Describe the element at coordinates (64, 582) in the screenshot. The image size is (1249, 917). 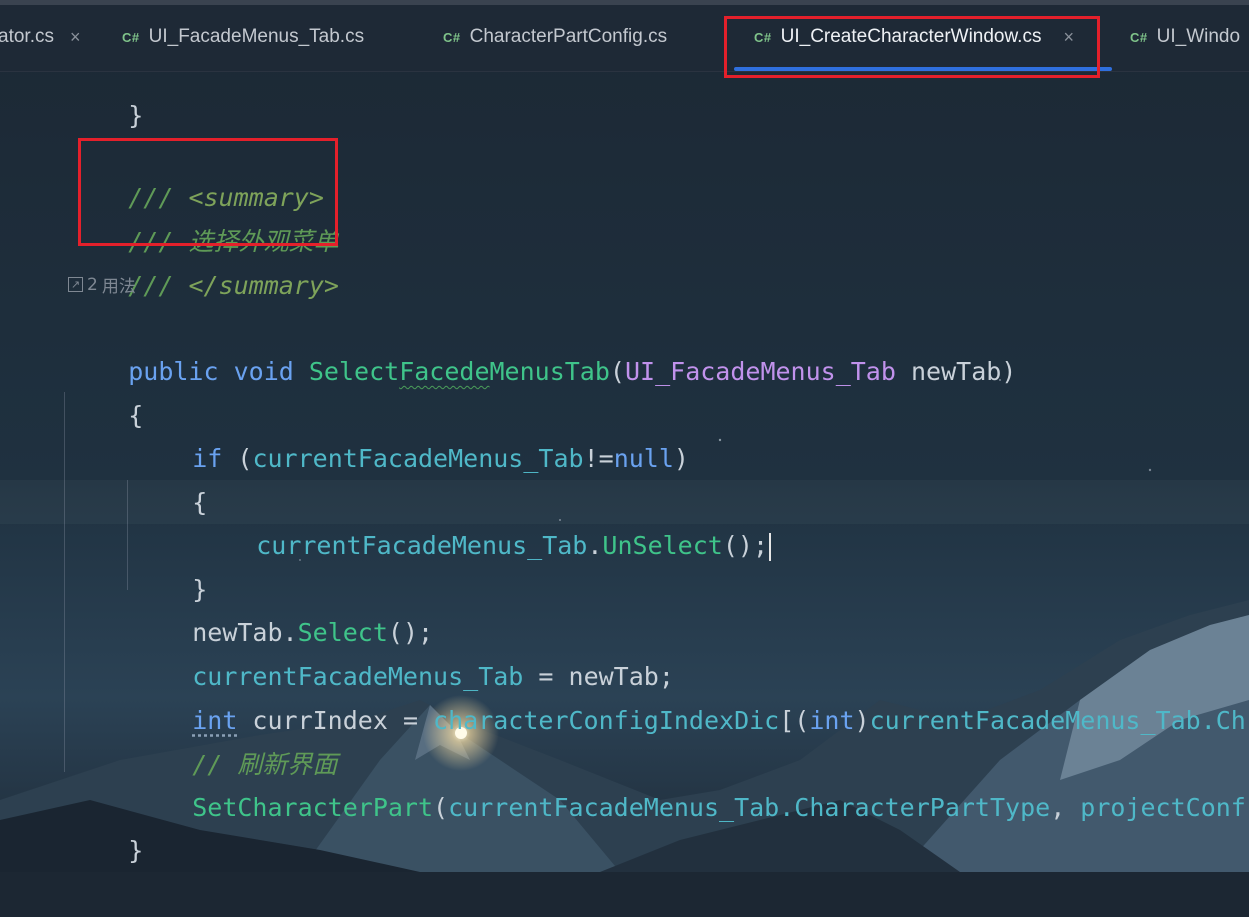
I see `indent-guide` at that location.